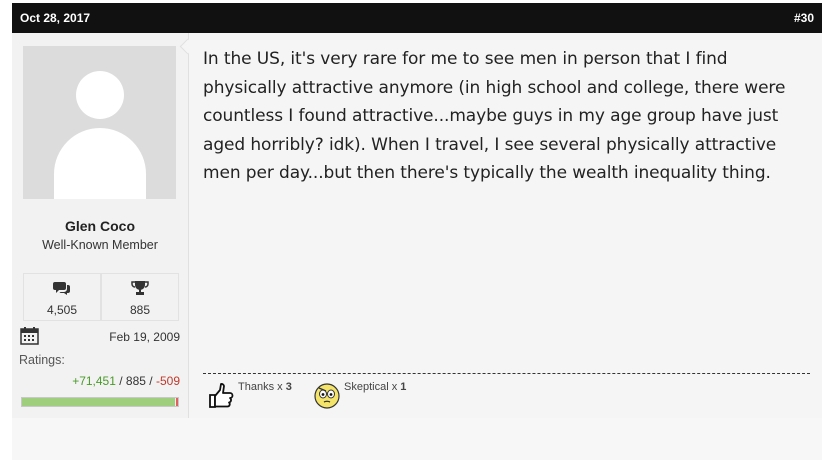 Image resolution: width=822 pixels, height=460 pixels. I want to click on default-avatar-icon, so click(100, 95).